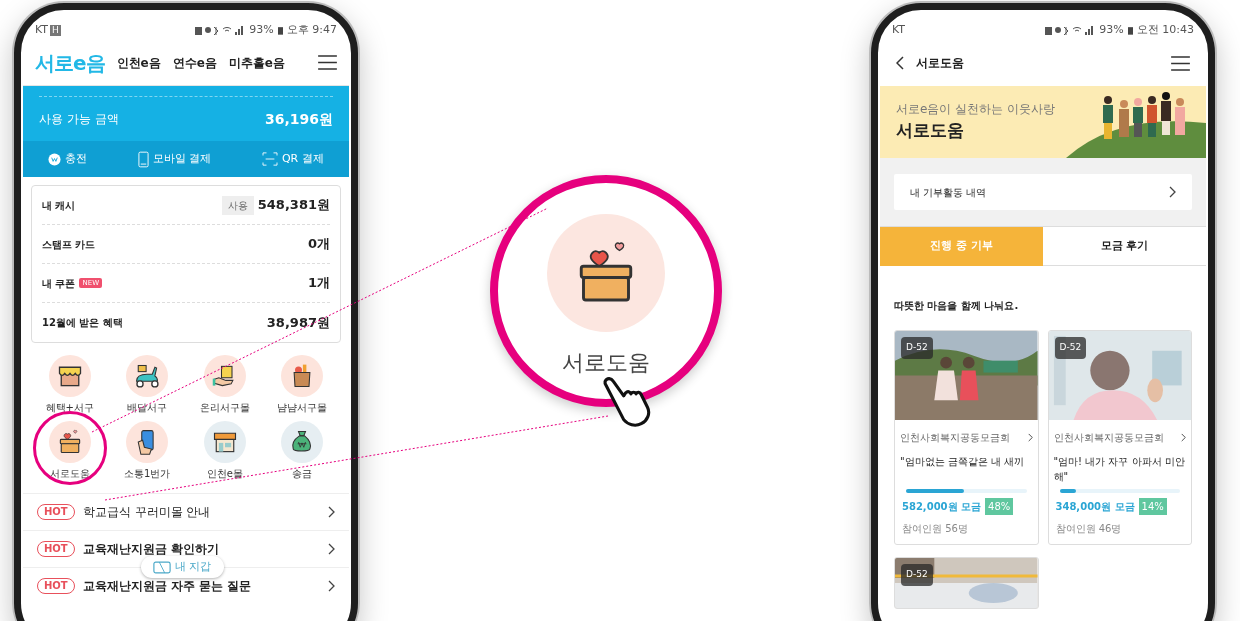  I want to click on service-label: 인천e몰, so click(224, 473).